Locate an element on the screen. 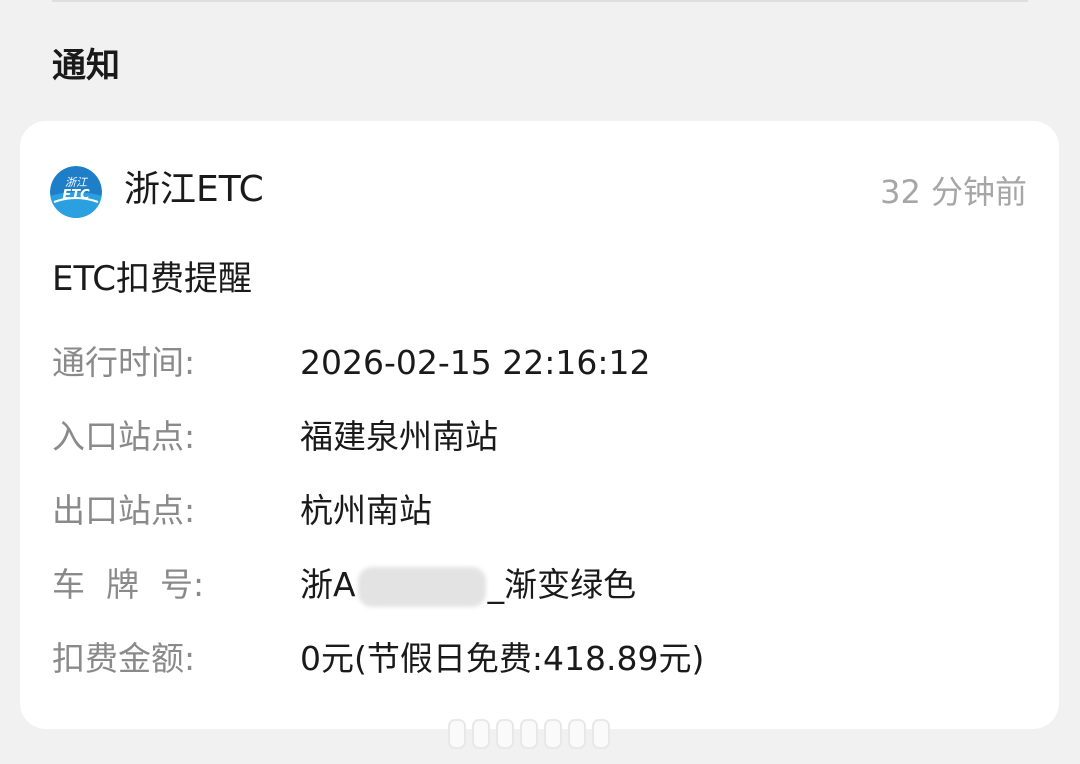 The width and height of the screenshot is (1080, 764). field-value: 福建泉州南站 is located at coordinates (399, 436).